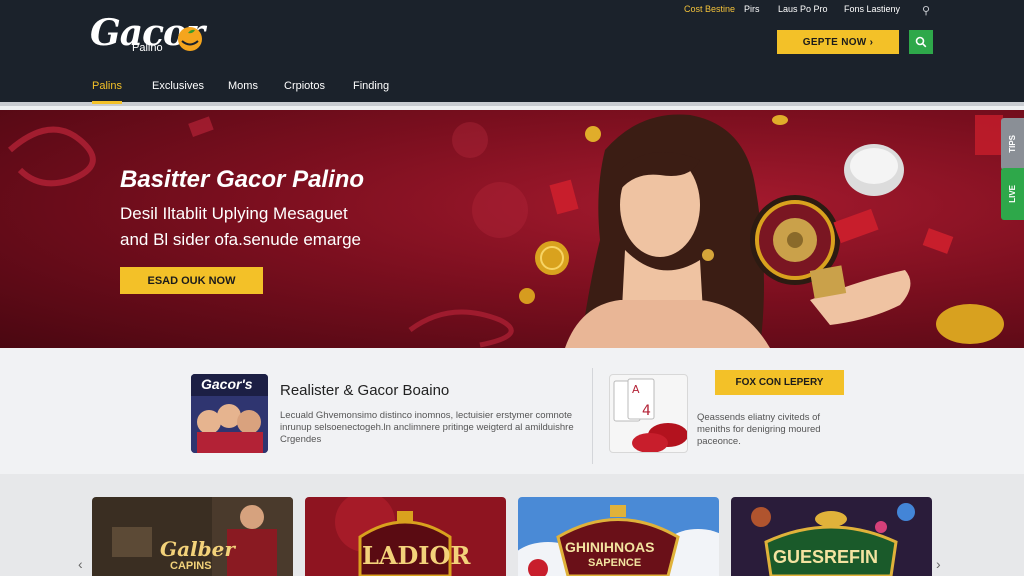  Describe the element at coordinates (234, 213) in the screenshot. I see `hero-subtitle: Desil Iltablit Uplying Mesaguet` at that location.